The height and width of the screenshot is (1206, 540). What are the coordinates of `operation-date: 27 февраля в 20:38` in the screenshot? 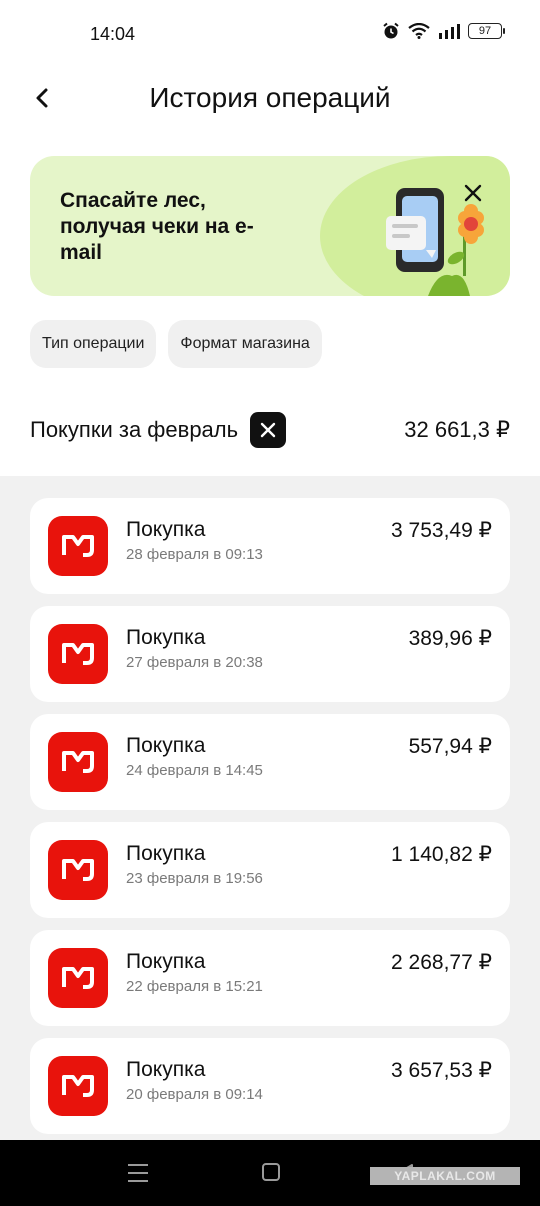 It's located at (194, 662).